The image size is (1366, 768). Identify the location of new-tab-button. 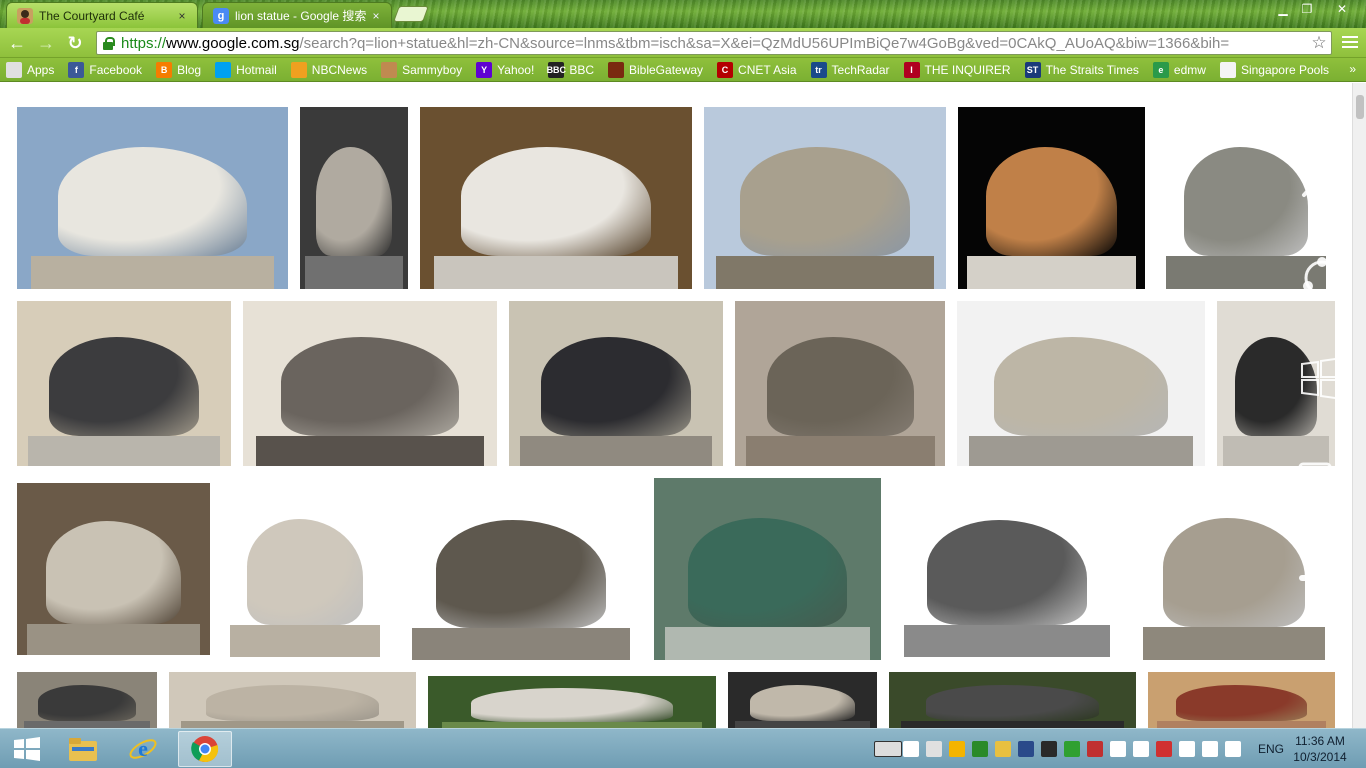
(411, 14).